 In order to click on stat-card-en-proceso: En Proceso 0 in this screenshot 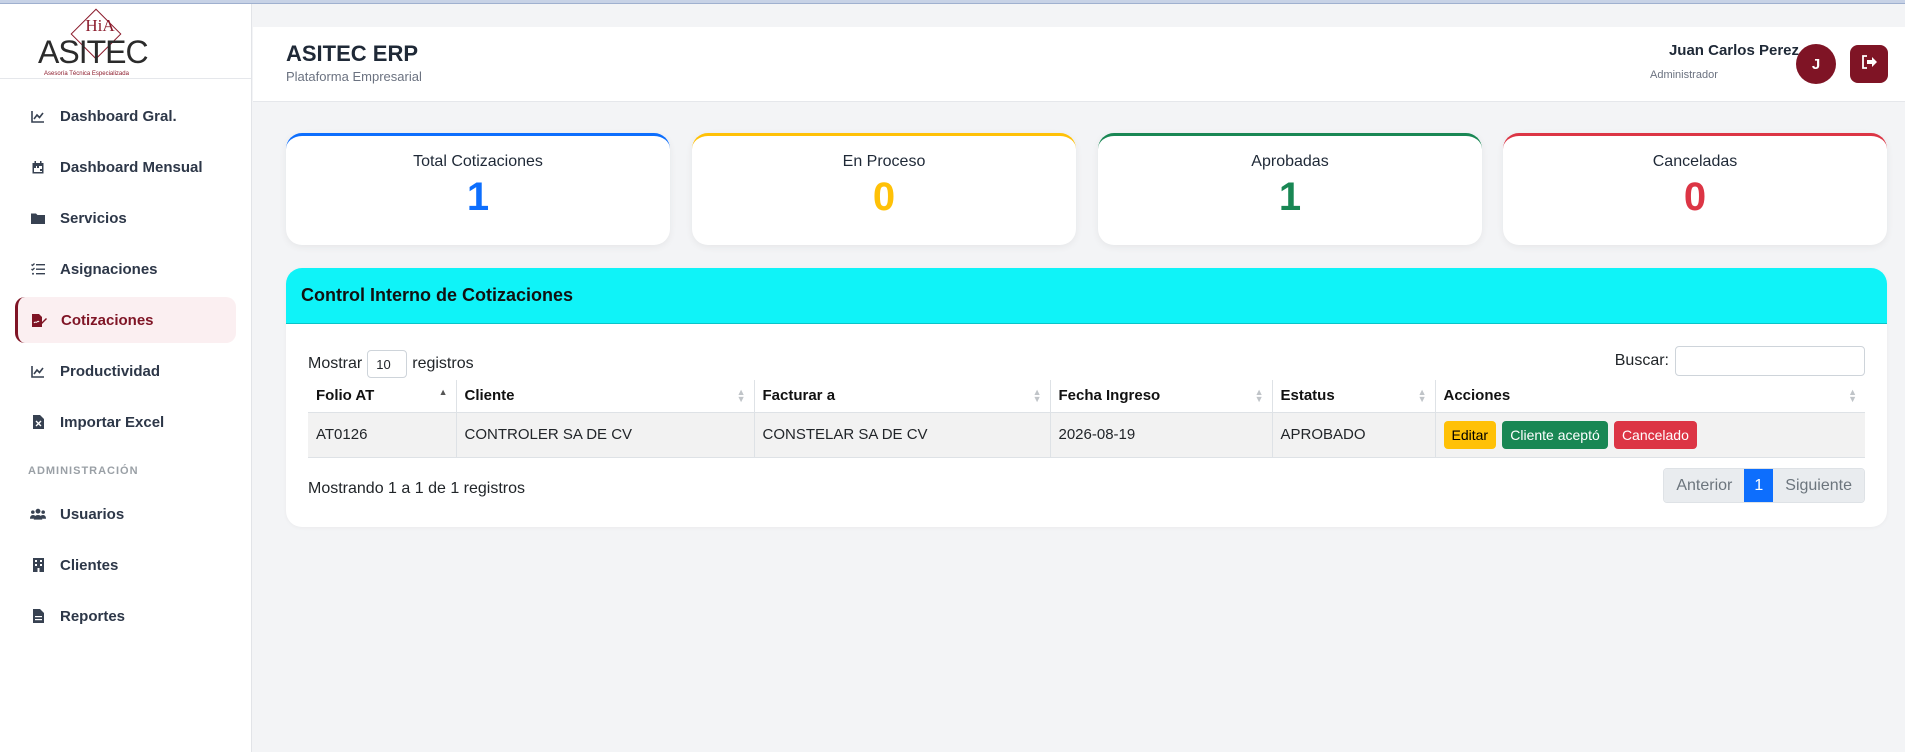, I will do `click(884, 189)`.